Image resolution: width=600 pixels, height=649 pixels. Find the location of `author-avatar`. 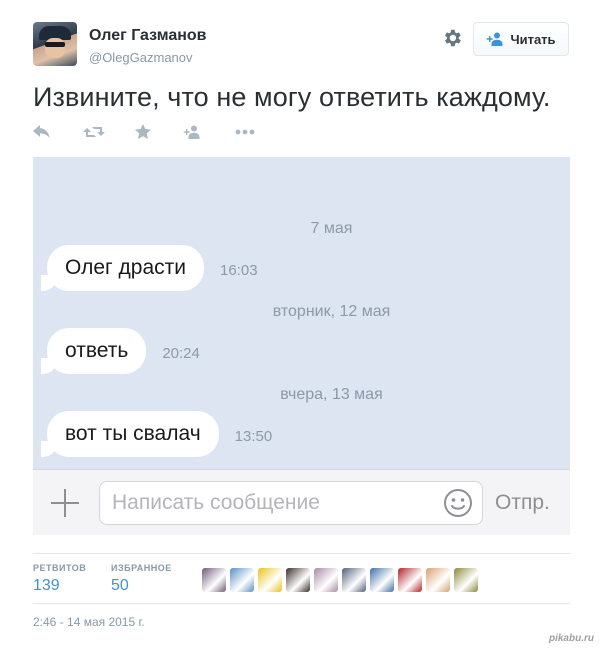

author-avatar is located at coordinates (55, 44).